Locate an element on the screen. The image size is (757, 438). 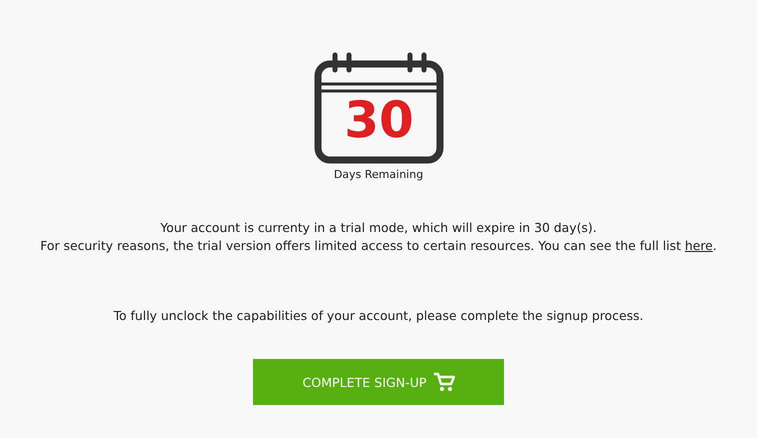
days-count: 30 is located at coordinates (379, 120).